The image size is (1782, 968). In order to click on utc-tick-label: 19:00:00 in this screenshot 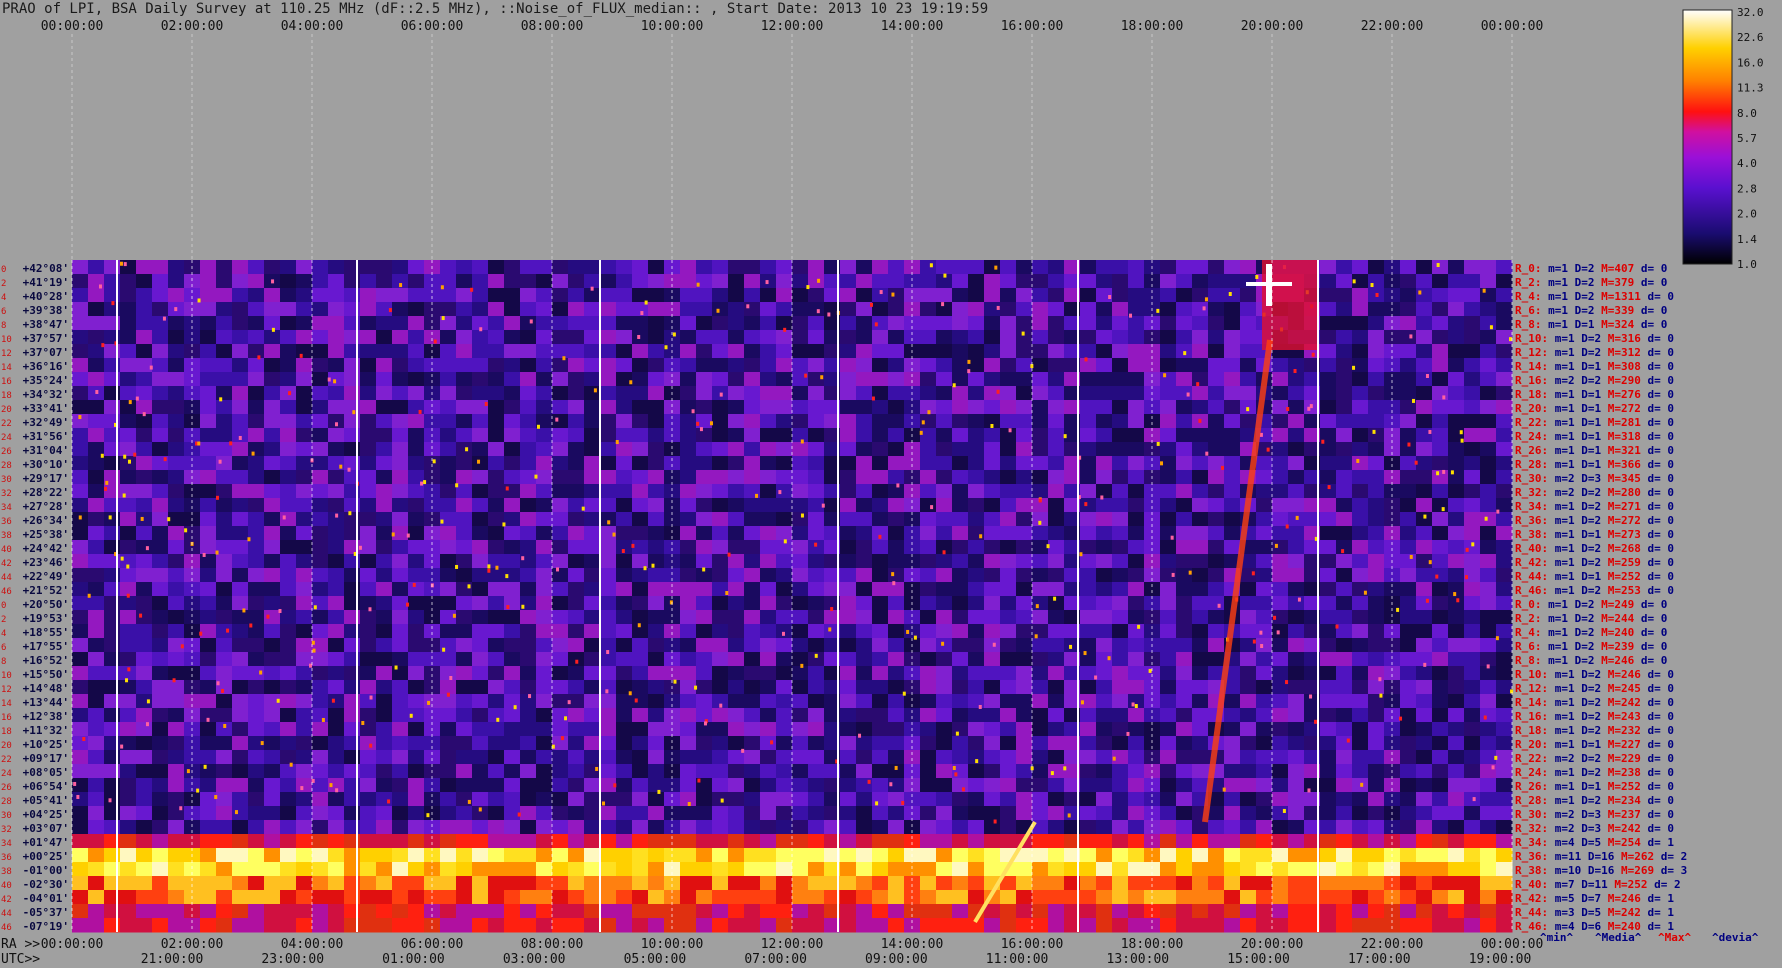, I will do `click(1500, 959)`.